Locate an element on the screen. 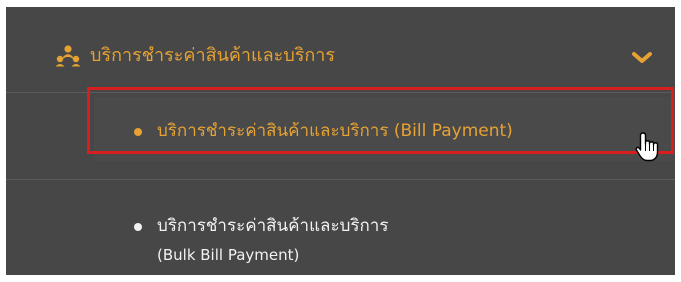  menu-group-label: บริการชำระค่าสินค้าและบริการ is located at coordinates (213, 55).